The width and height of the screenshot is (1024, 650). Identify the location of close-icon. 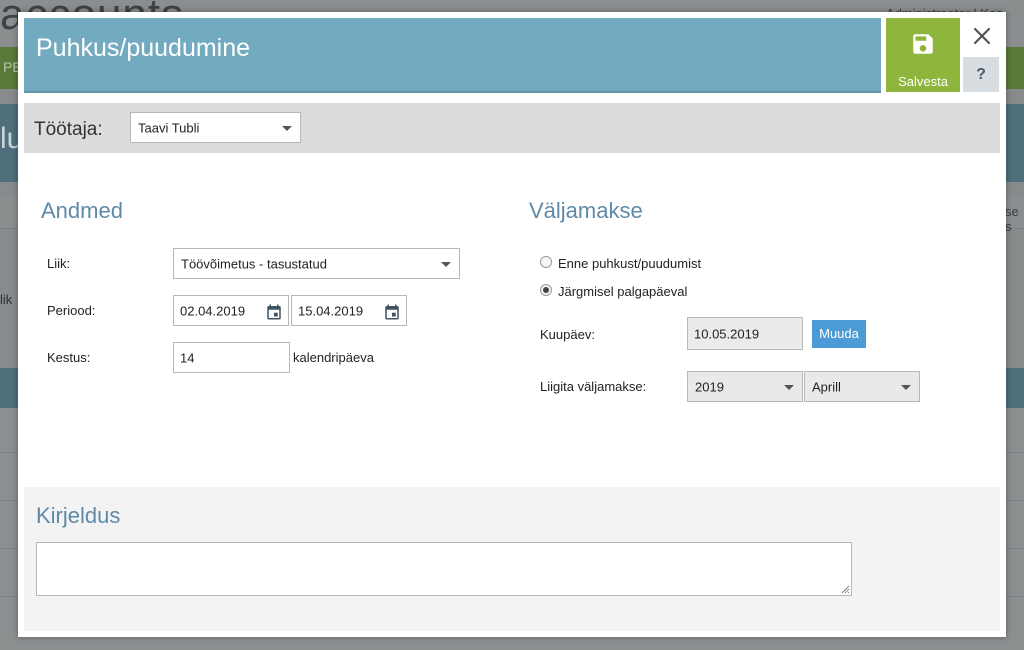
(982, 36).